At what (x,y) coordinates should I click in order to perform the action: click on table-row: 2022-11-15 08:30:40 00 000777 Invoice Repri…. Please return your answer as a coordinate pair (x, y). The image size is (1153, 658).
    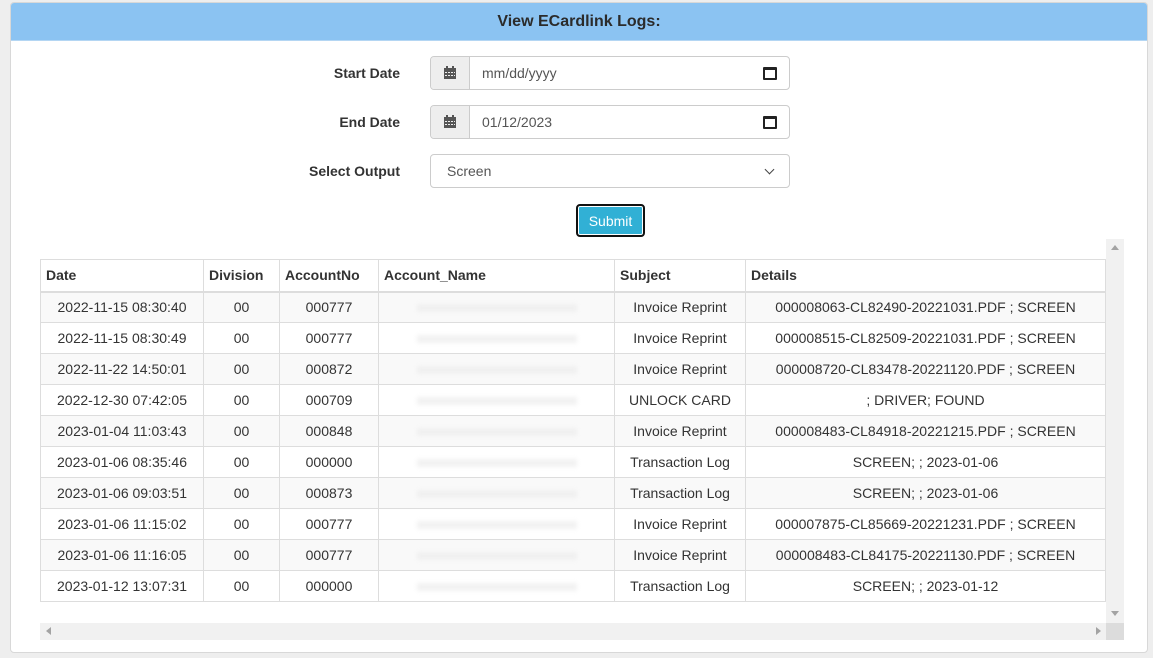
    Looking at the image, I should click on (573, 307).